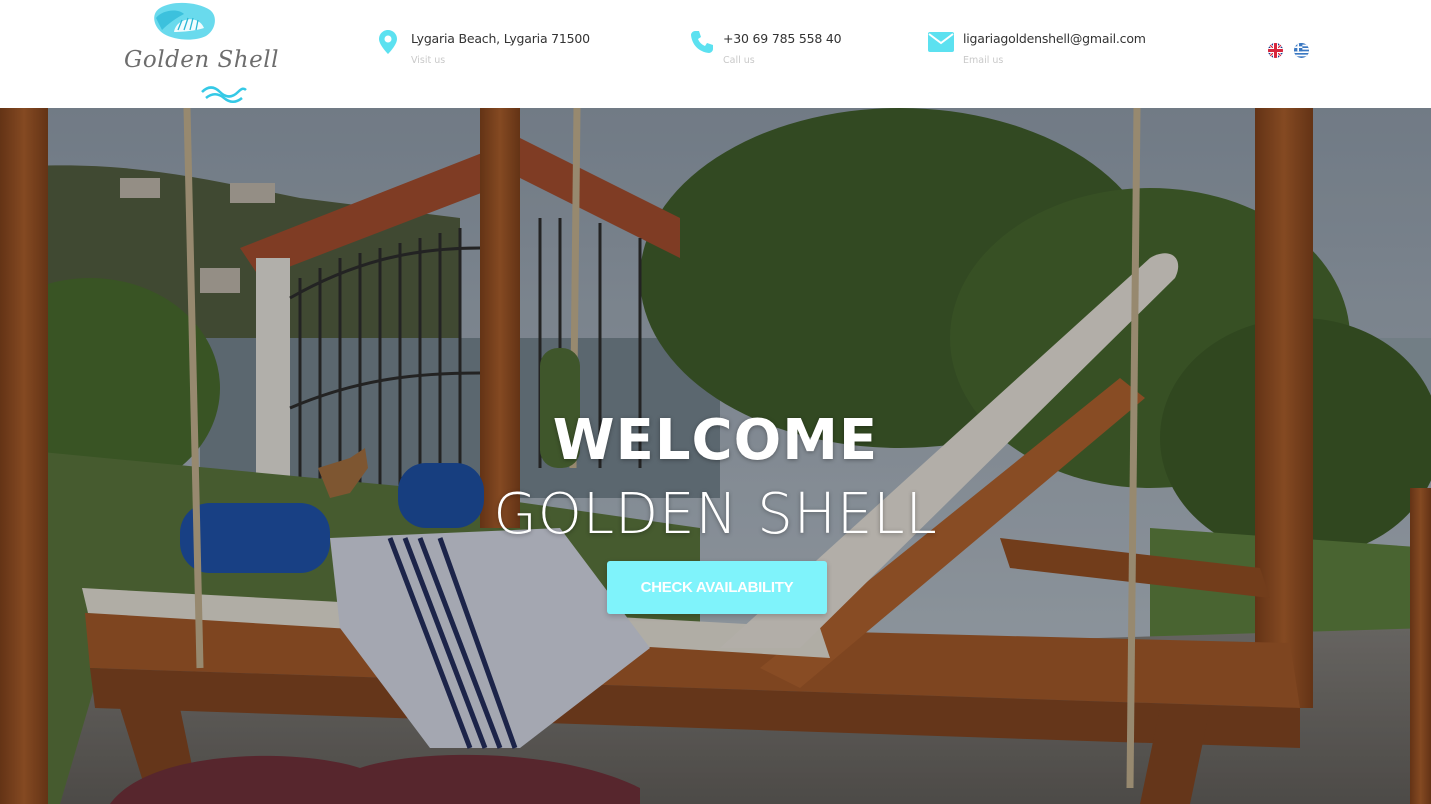 Image resolution: width=1431 pixels, height=804 pixels. I want to click on email-caption: Email us, so click(983, 60).